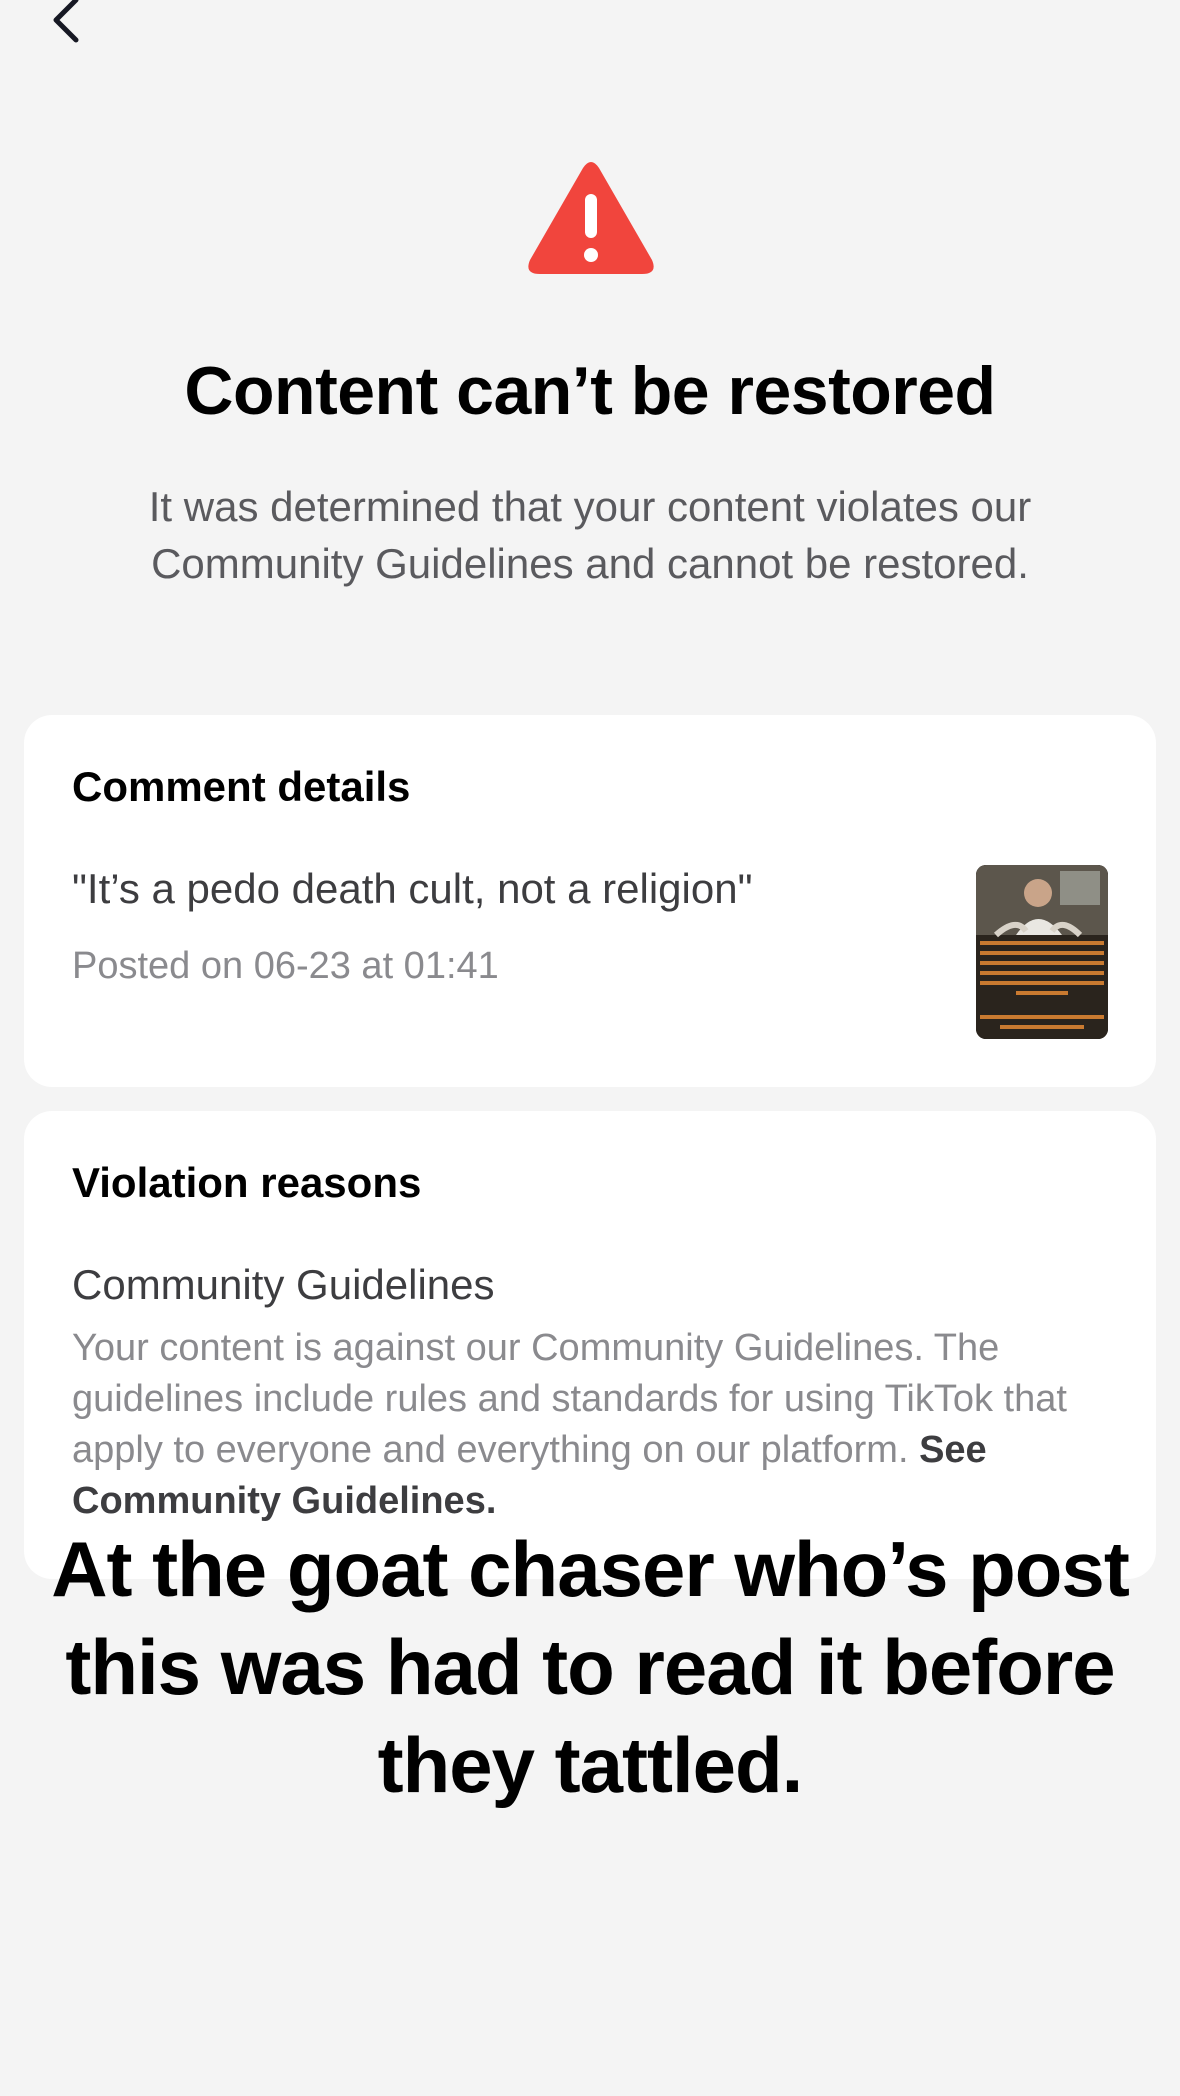  I want to click on chevron-left-icon, so click(66, 21).